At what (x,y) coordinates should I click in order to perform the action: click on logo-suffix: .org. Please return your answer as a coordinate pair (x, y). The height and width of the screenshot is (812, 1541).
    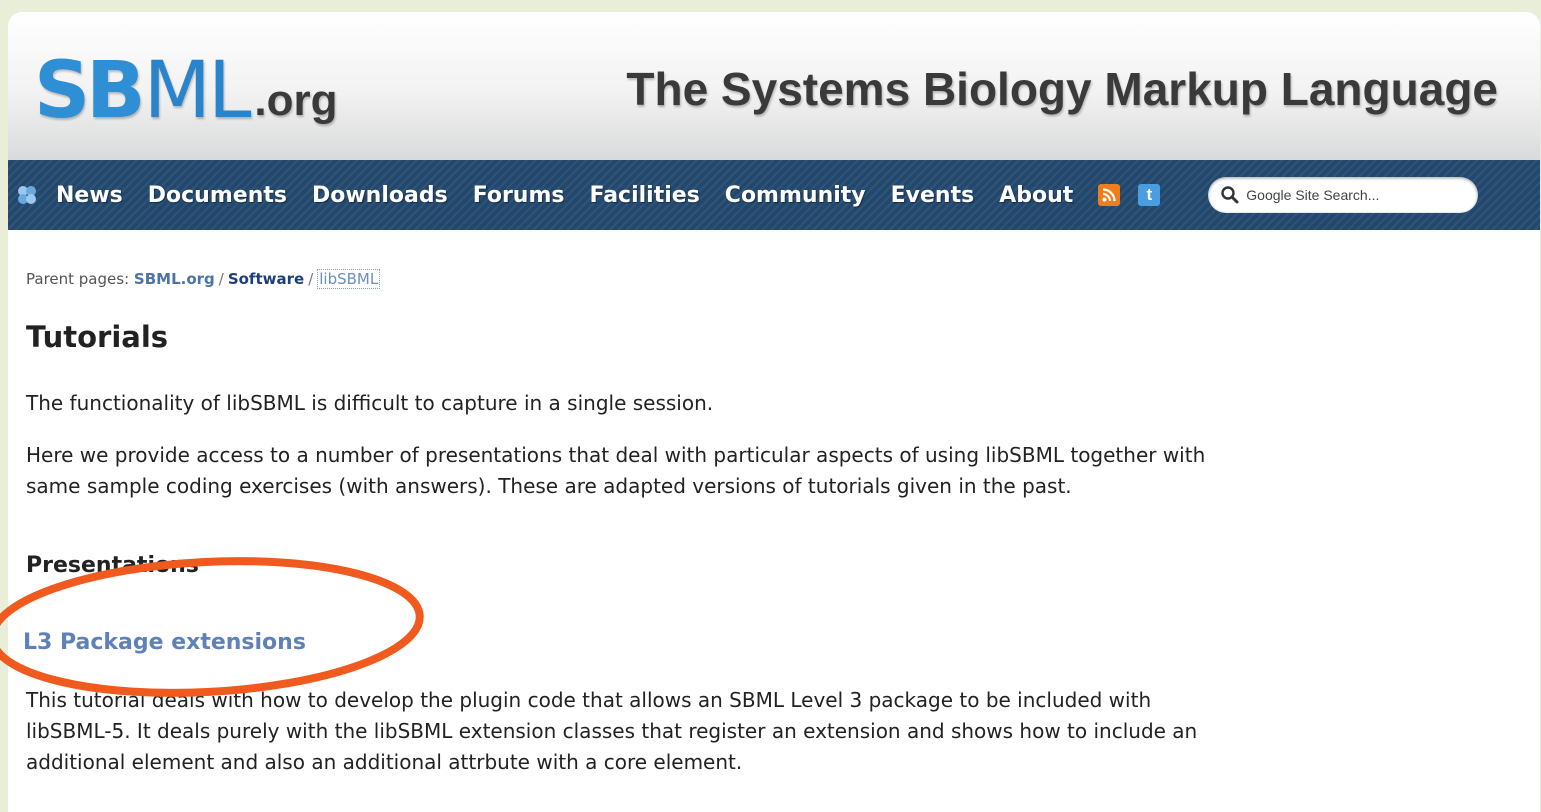
    Looking at the image, I should click on (296, 100).